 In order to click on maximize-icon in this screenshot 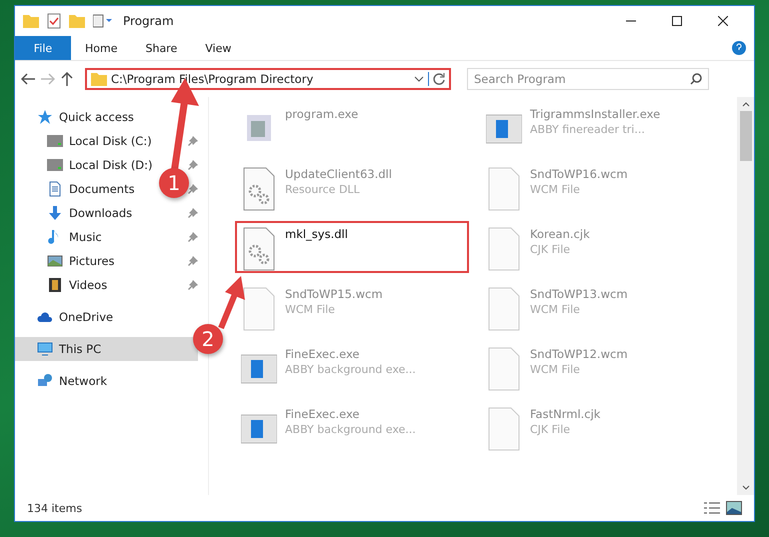, I will do `click(677, 21)`.